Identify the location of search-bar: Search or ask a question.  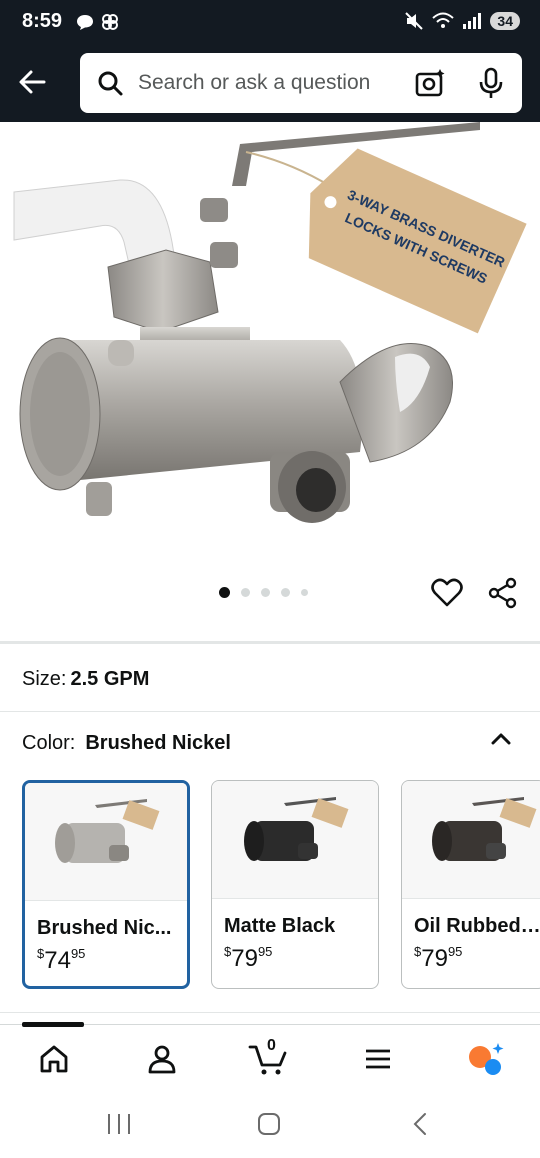
(301, 83).